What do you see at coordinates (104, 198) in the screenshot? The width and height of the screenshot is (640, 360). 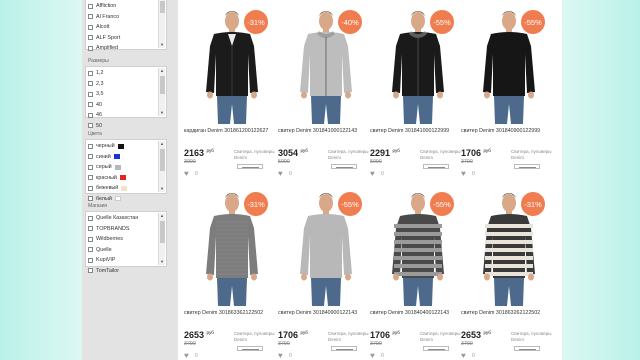 I see `color-option-label: белый` at bounding box center [104, 198].